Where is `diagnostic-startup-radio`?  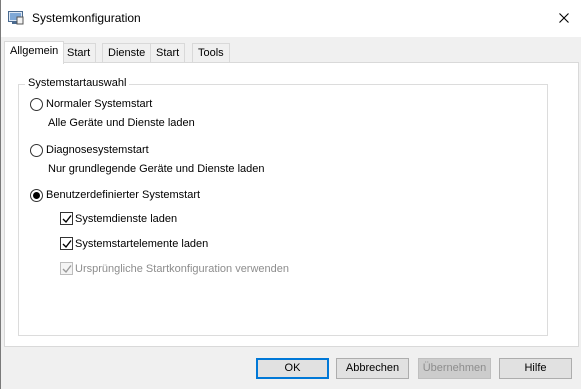
diagnostic-startup-radio is located at coordinates (36, 150).